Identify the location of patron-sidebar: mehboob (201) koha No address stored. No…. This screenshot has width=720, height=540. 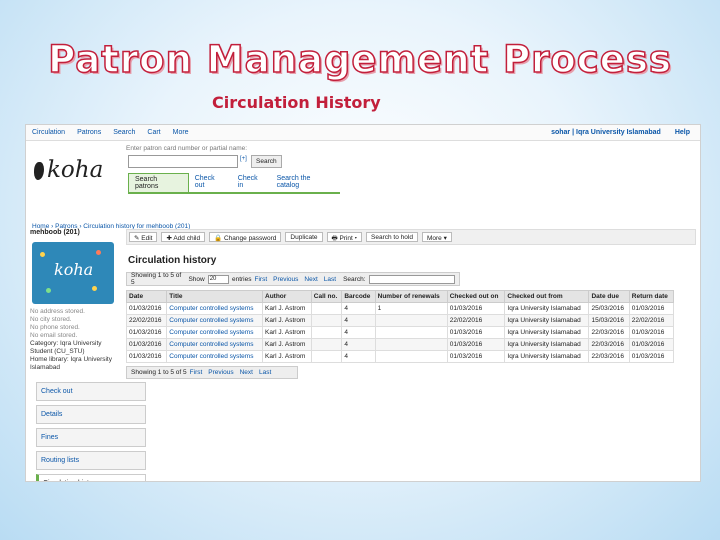
(86, 353).